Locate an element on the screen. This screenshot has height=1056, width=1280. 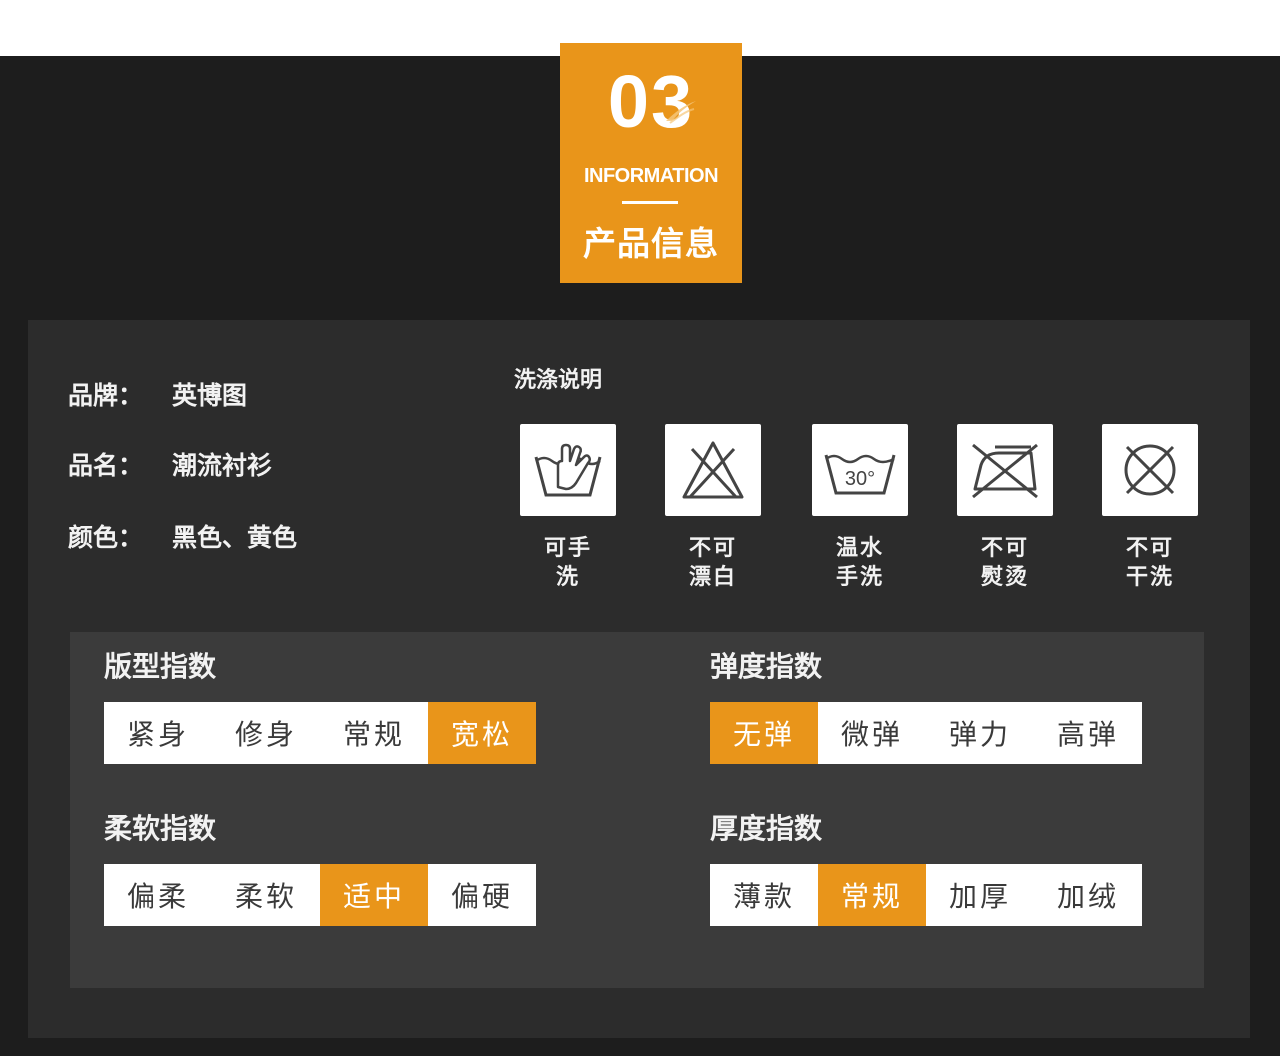
wash-title: 洗涤说明 is located at coordinates (558, 380).